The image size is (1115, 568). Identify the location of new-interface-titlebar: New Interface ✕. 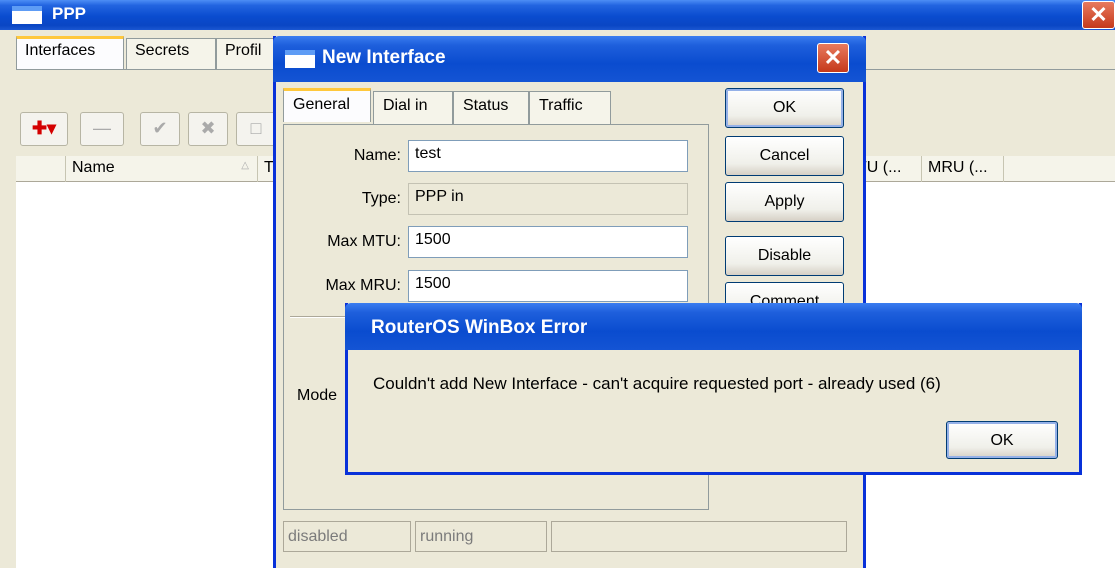
(569, 59).